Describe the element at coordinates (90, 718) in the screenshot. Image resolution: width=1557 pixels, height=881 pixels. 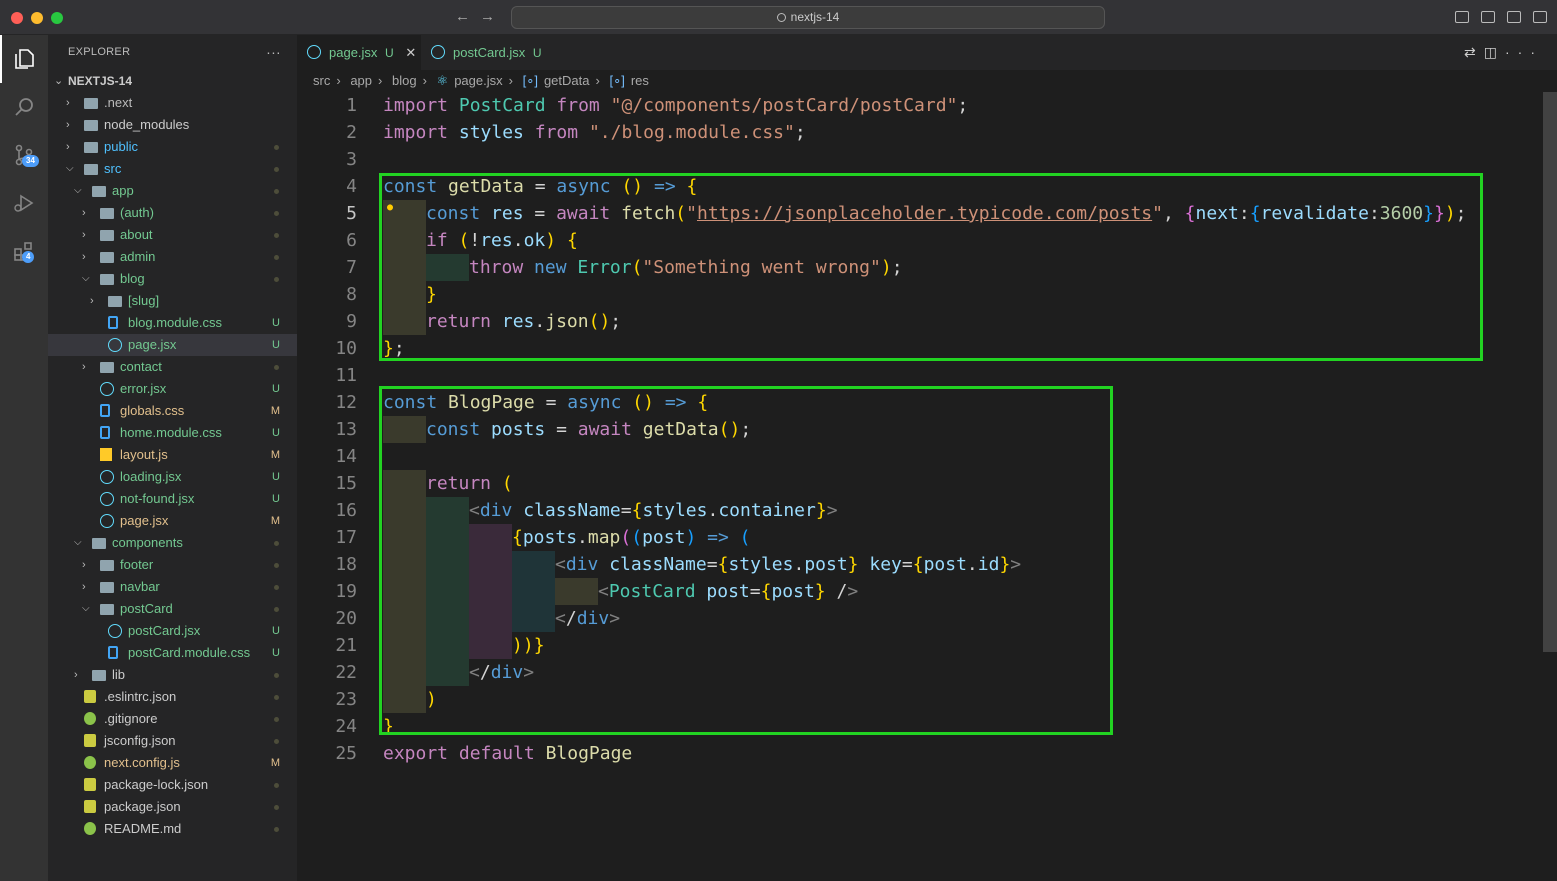
I see `file-gen-icon` at that location.